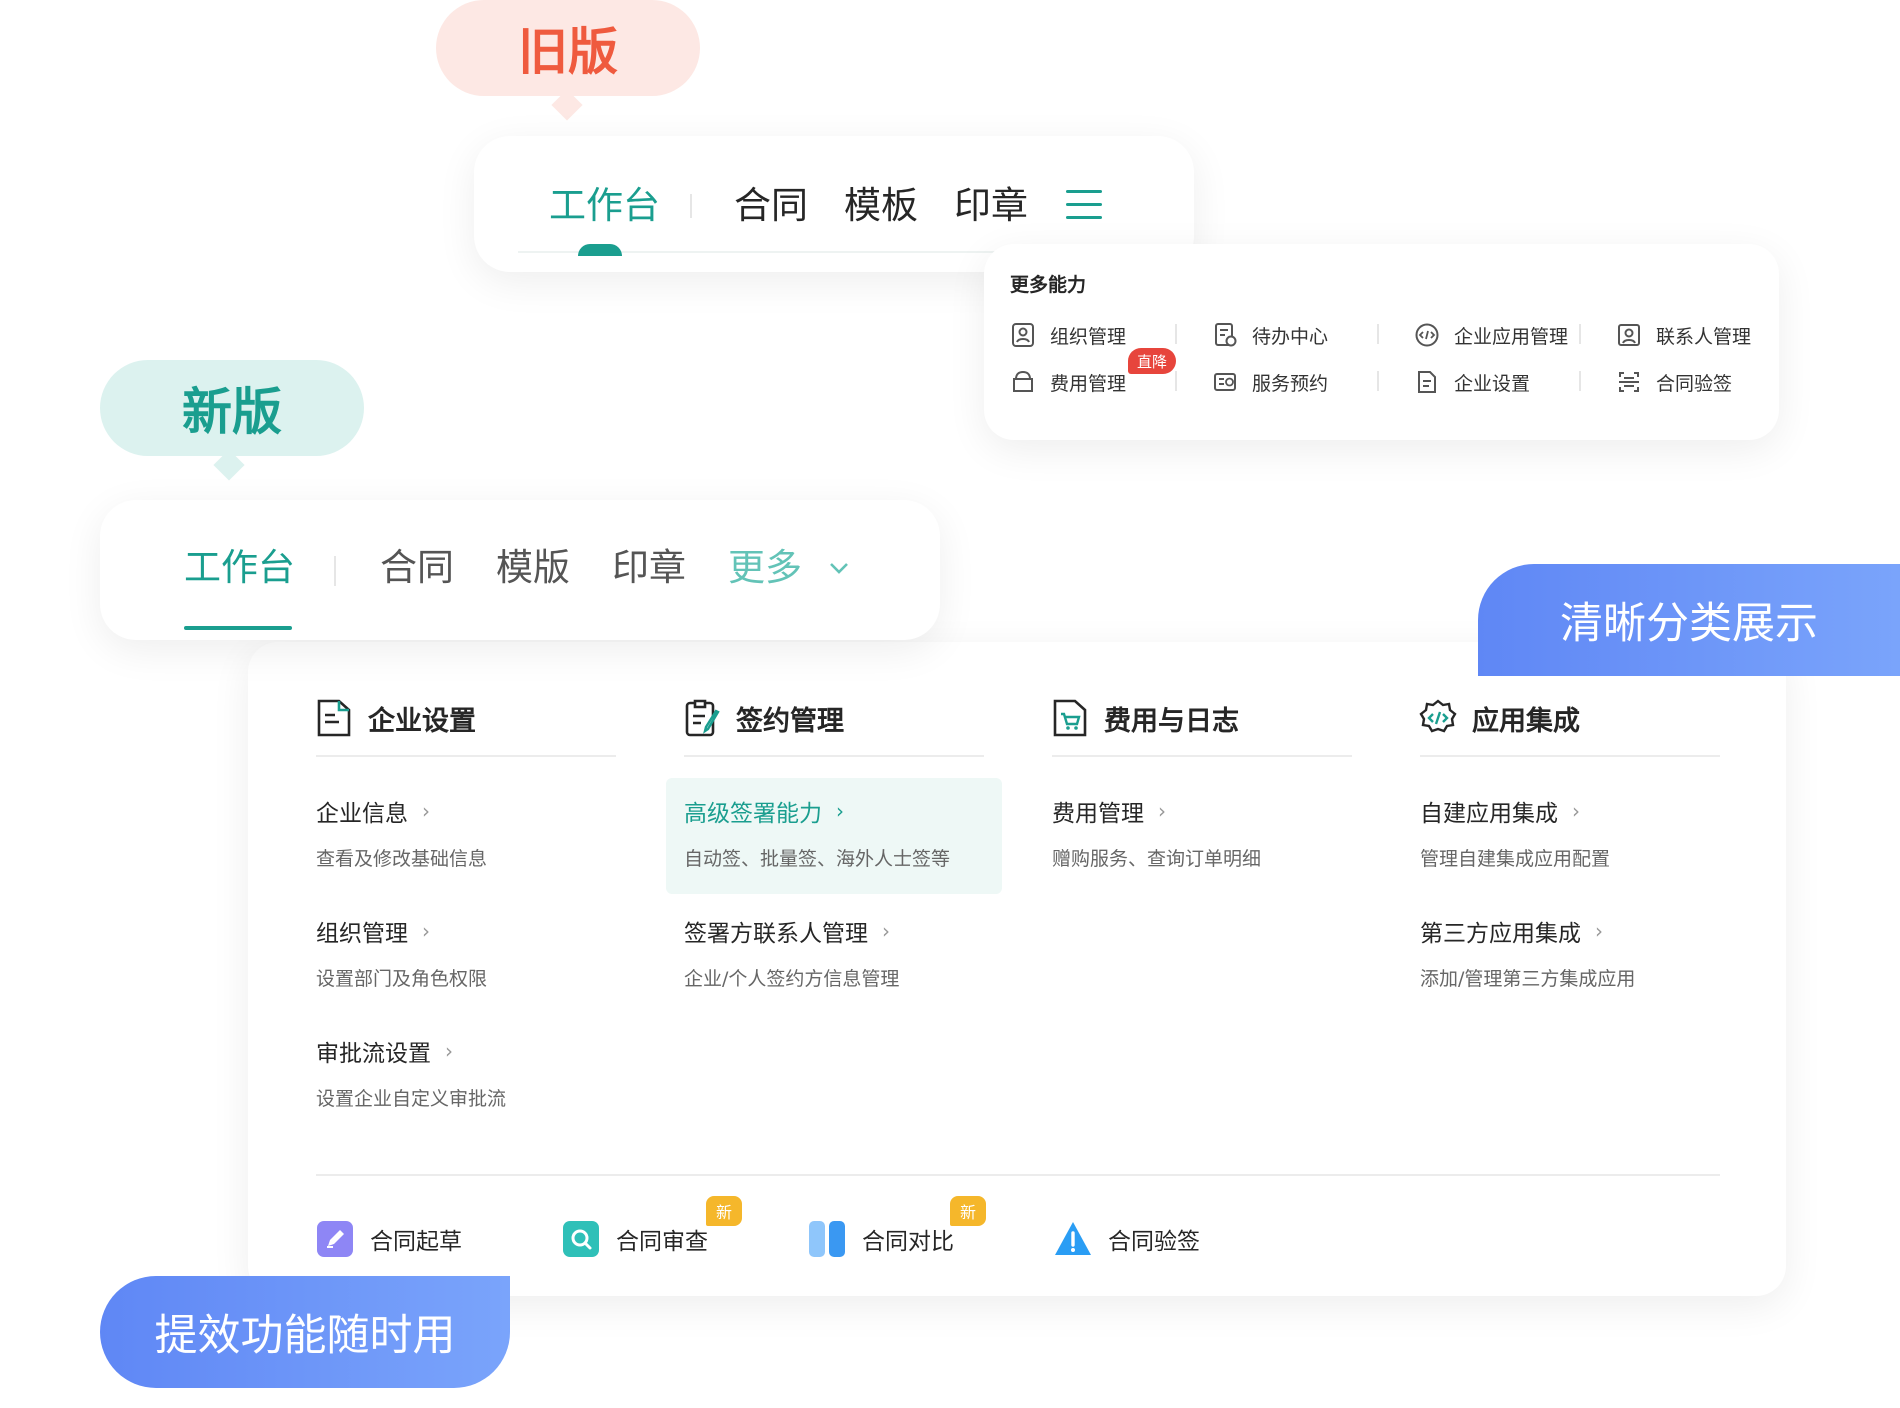  What do you see at coordinates (1068, 335) in the screenshot?
I see `dropdown-item-org: 组织管理` at bounding box center [1068, 335].